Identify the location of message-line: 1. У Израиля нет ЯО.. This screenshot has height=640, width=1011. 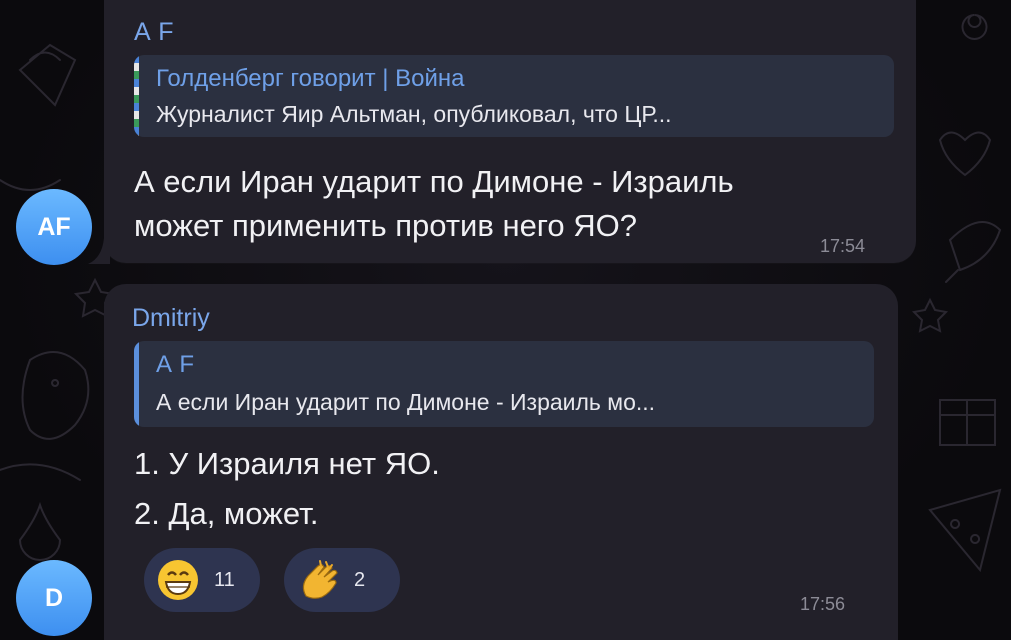
(287, 463).